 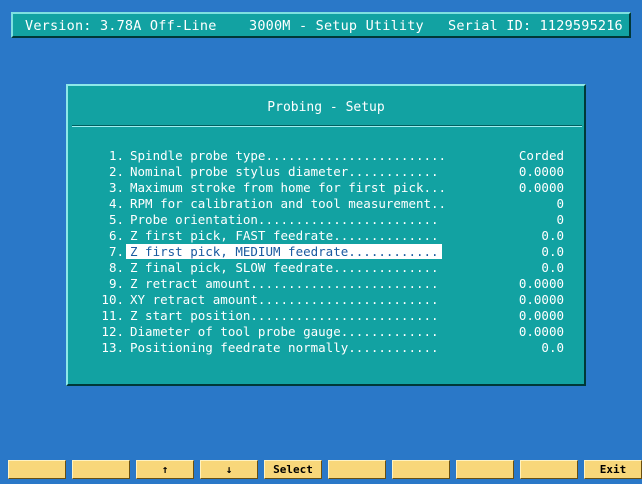 I want to click on dialog-divider, so click(x=327, y=126).